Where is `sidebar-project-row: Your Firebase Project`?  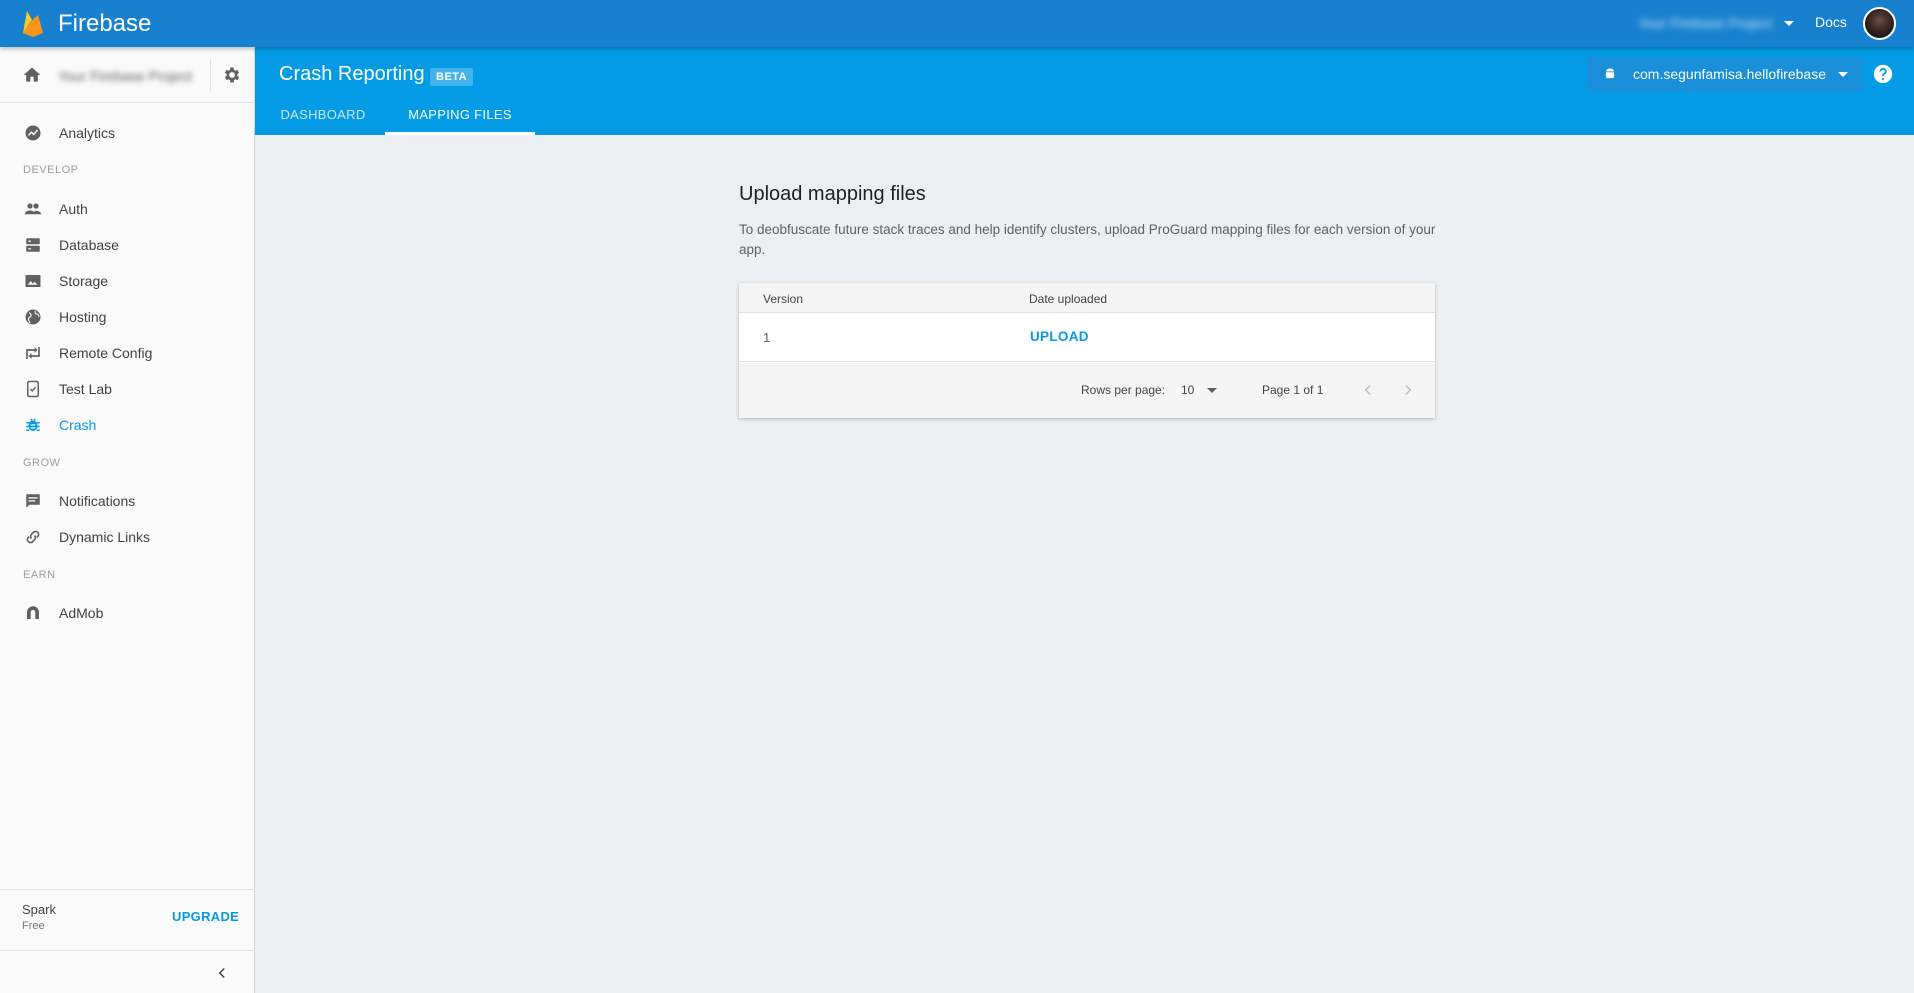 sidebar-project-row: Your Firebase Project is located at coordinates (127, 75).